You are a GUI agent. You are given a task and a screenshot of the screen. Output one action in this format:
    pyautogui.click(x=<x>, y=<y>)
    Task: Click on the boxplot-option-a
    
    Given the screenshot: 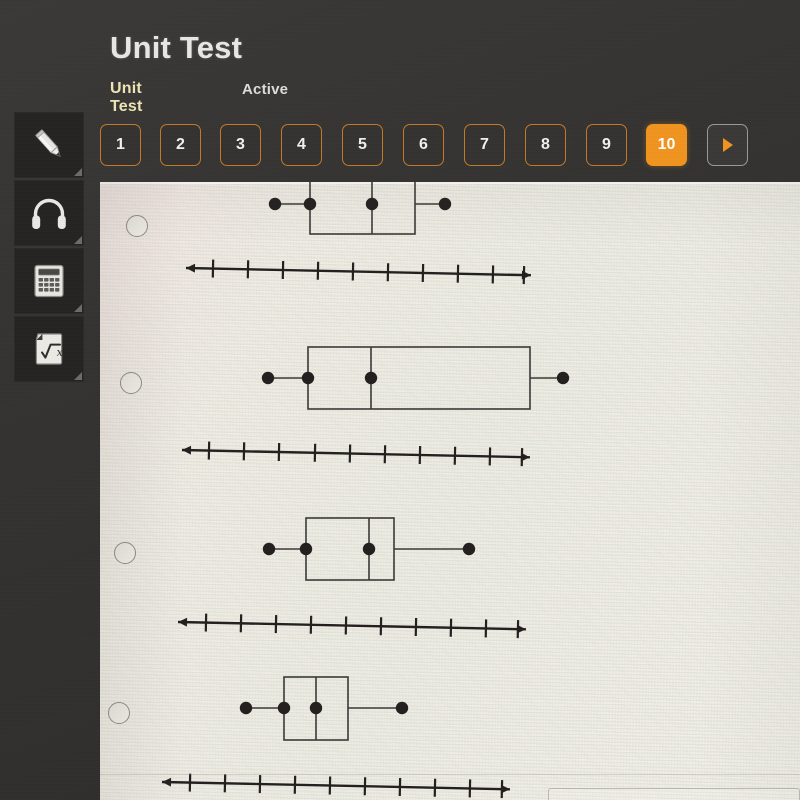 What is the action you would take?
    pyautogui.click(x=390, y=235)
    